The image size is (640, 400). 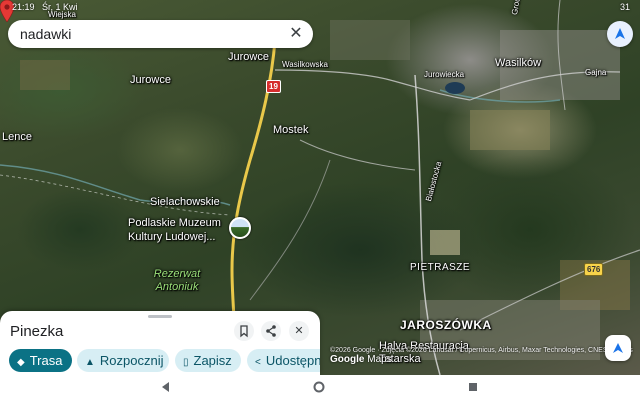 What do you see at coordinates (320, 7) in the screenshot?
I see `status-bar: 21:19 Śr, 1 Kwi 31` at bounding box center [320, 7].